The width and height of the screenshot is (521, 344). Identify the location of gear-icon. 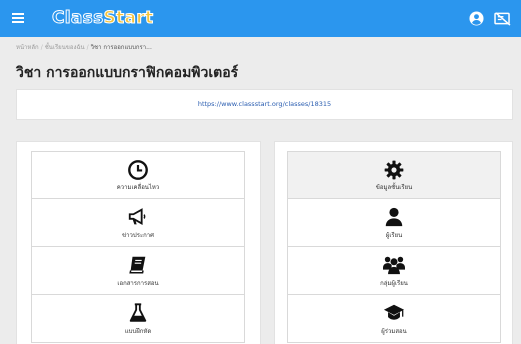
(394, 170).